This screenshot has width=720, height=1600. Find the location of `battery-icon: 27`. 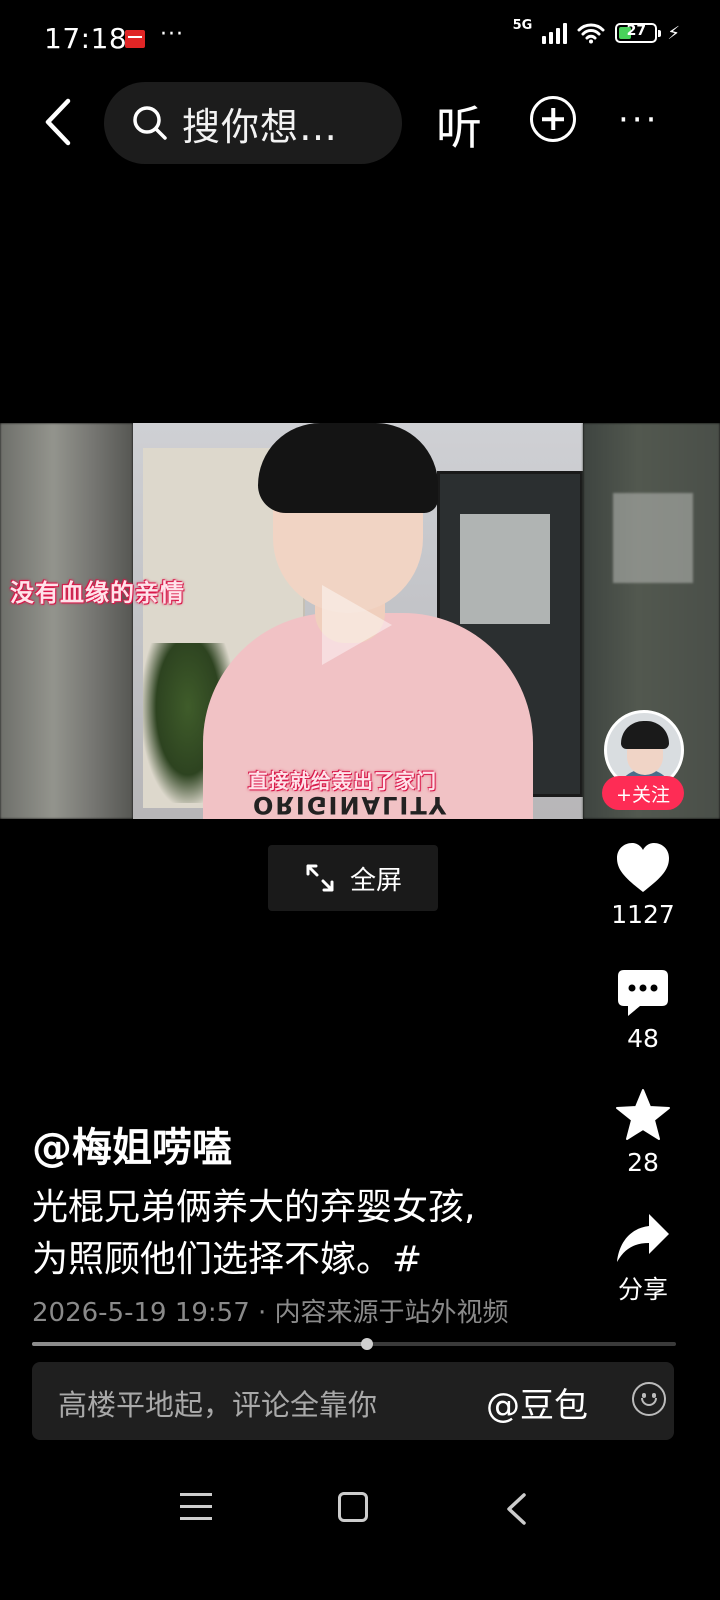

battery-icon: 27 is located at coordinates (638, 33).